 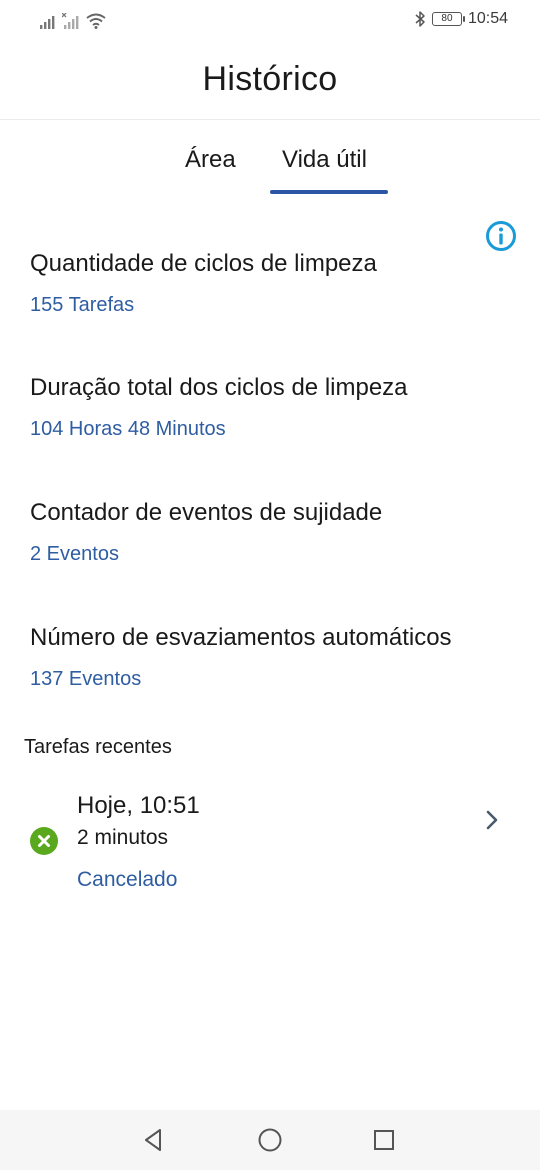 What do you see at coordinates (98, 747) in the screenshot?
I see `recent-tasks-title: Tarefas recentes` at bounding box center [98, 747].